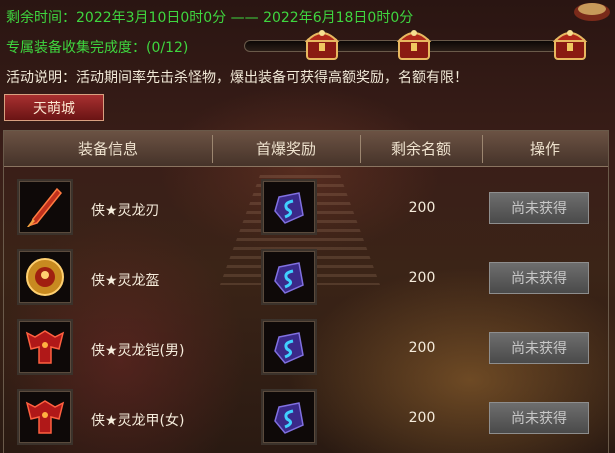 The image size is (615, 453). What do you see at coordinates (592, 12) in the screenshot?
I see `decor-chest-icon` at bounding box center [592, 12].